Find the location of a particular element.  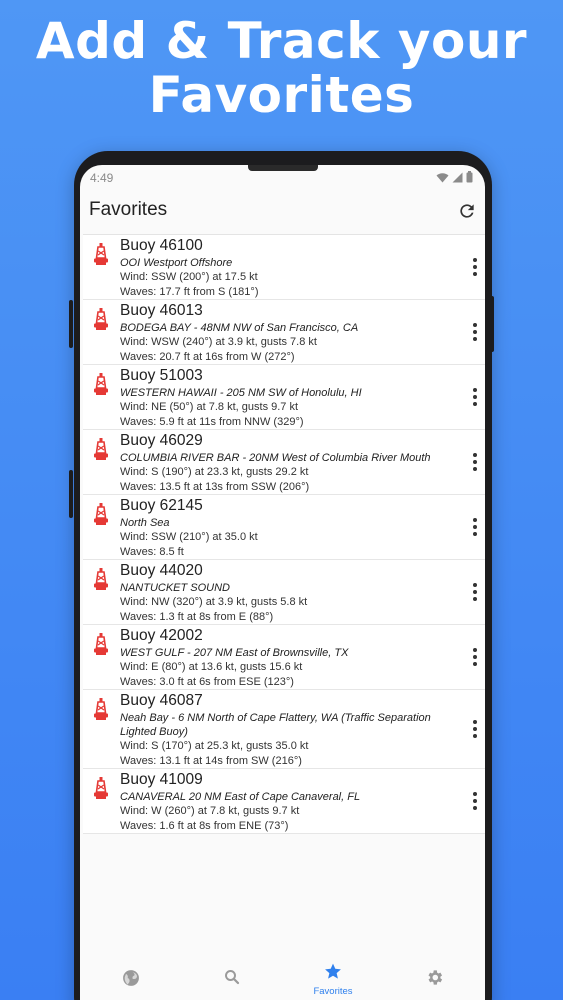

buoy-wind: Wind: E (80°) at 13.6 kt, gusts 15.6 kt is located at coordinates (211, 667).